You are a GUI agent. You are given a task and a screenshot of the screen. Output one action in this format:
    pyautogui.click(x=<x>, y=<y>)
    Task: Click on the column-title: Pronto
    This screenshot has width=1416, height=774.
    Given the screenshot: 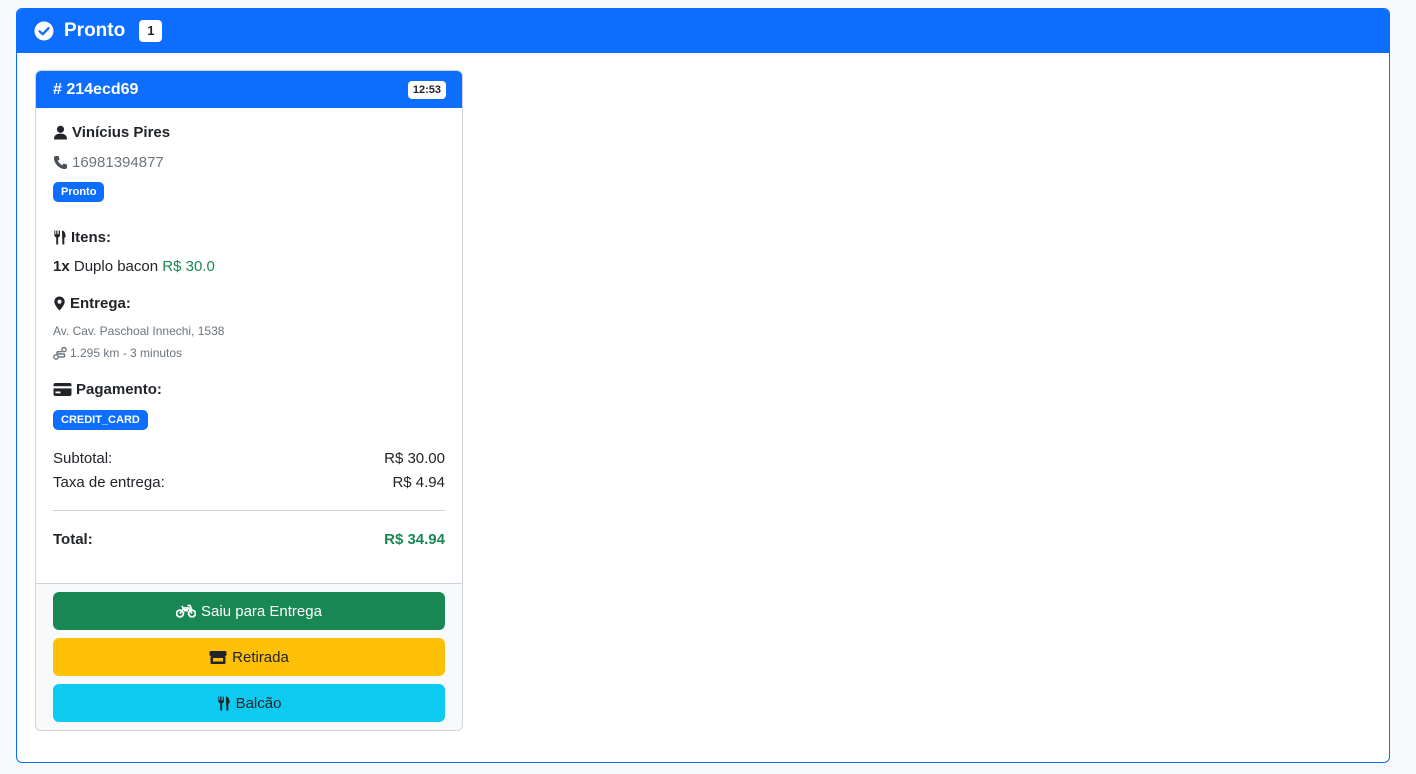 What is the action you would take?
    pyautogui.click(x=95, y=30)
    